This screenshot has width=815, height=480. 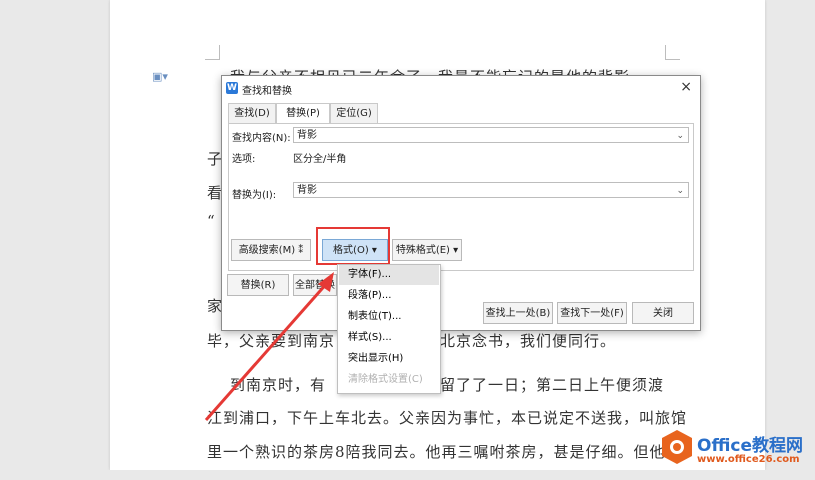 What do you see at coordinates (677, 447) in the screenshot?
I see `office-logo-icon` at bounding box center [677, 447].